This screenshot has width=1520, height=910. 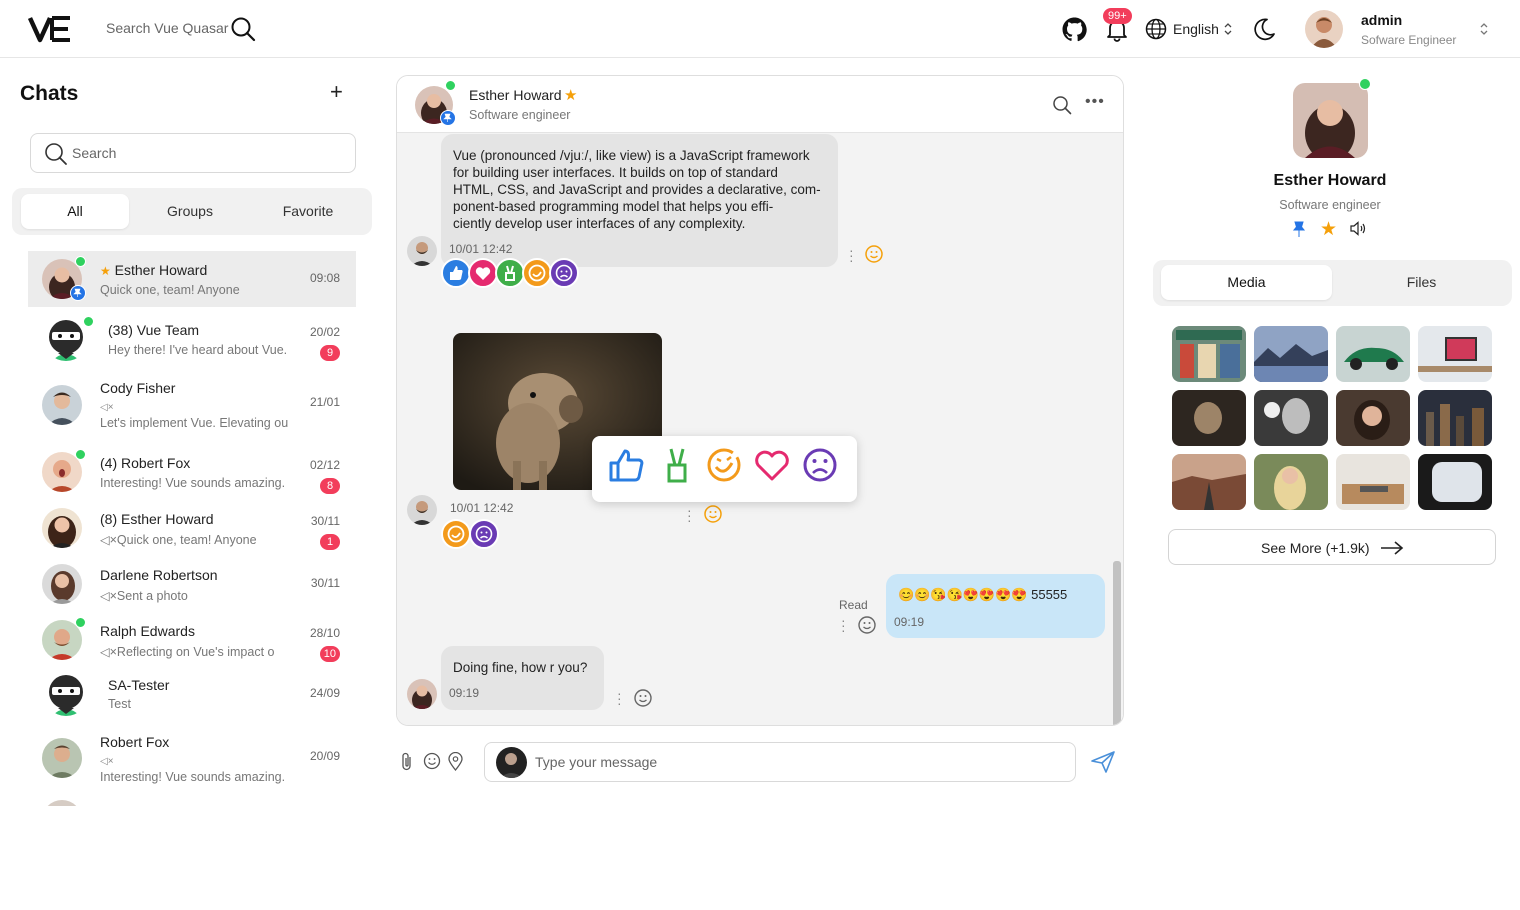 What do you see at coordinates (1299, 229) in the screenshot?
I see `pin-icon` at bounding box center [1299, 229].